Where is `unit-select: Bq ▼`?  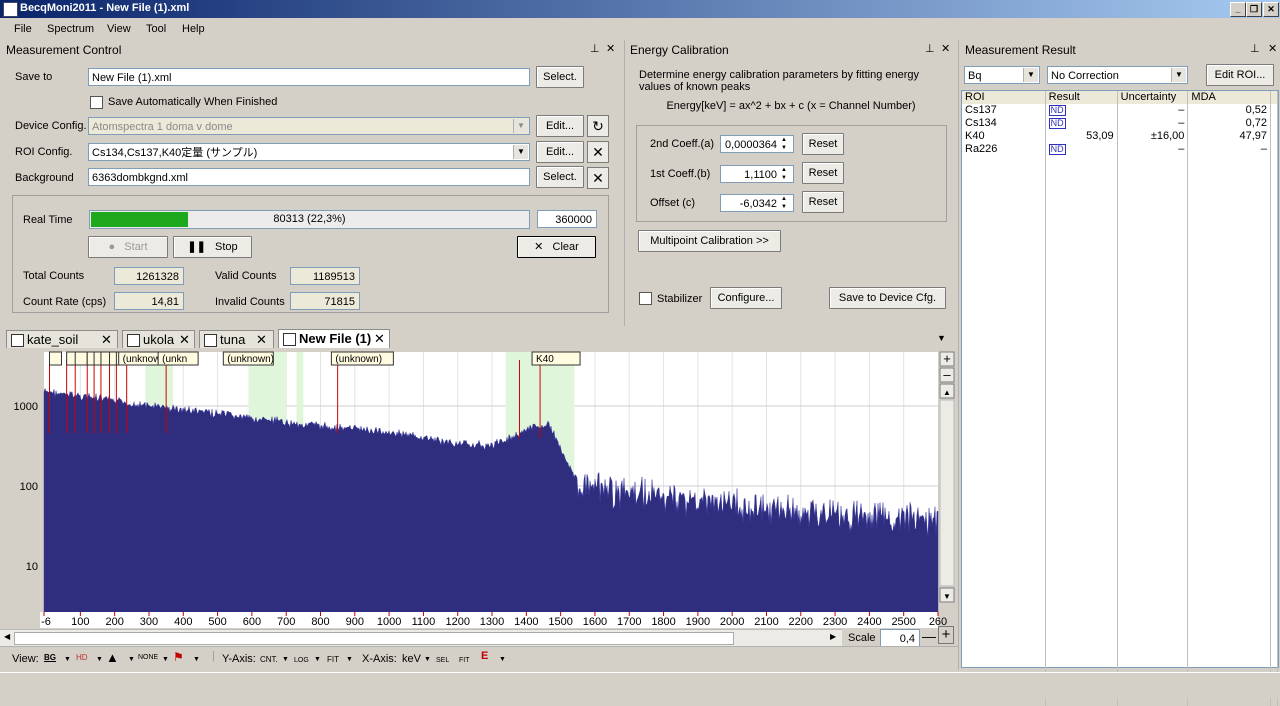 unit-select: Bq ▼ is located at coordinates (1002, 75).